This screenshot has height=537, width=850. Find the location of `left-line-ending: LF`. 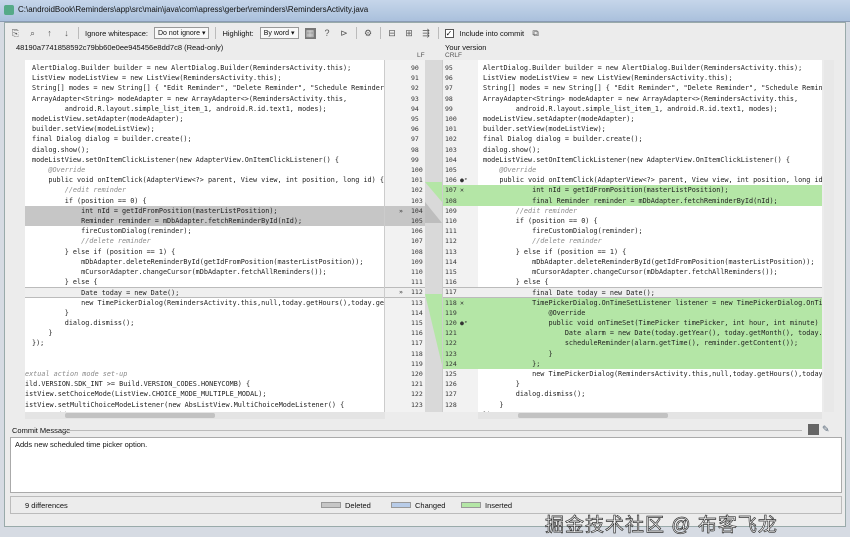

left-line-ending: LF is located at coordinates (421, 55).